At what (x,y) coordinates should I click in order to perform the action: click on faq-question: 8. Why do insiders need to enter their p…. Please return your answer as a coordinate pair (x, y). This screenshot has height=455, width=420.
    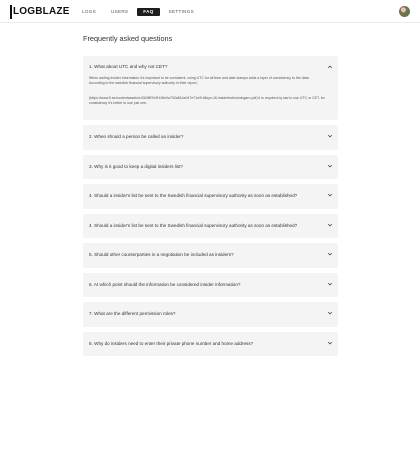
    Looking at the image, I should click on (171, 343).